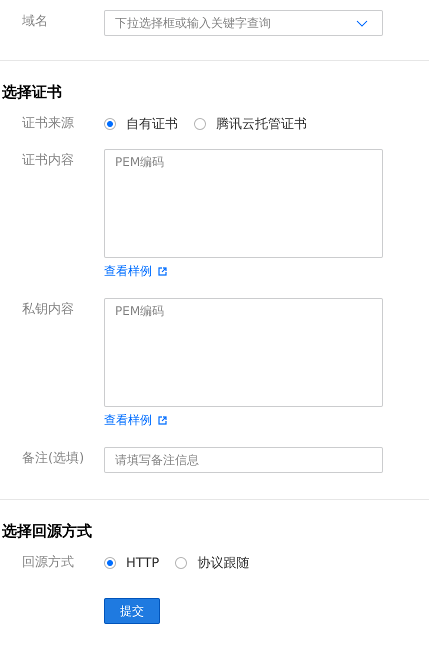 Image resolution: width=429 pixels, height=647 pixels. What do you see at coordinates (243, 460) in the screenshot?
I see `remark-input: 请填写备注信息` at bounding box center [243, 460].